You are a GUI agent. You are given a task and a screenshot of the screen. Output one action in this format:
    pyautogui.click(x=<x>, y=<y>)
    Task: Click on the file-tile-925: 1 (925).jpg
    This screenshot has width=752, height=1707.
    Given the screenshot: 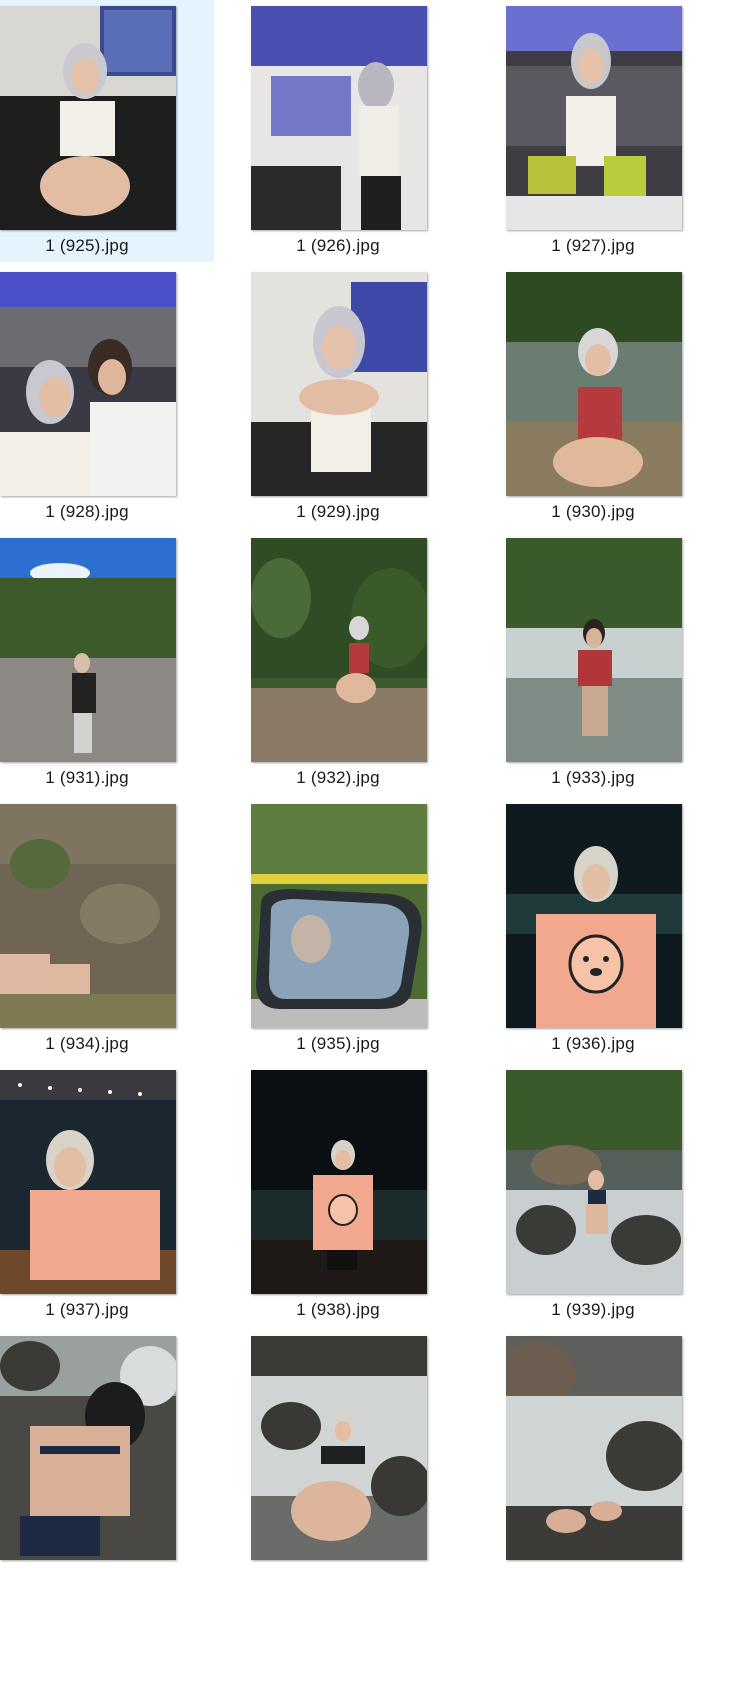 What is the action you would take?
    pyautogui.click(x=107, y=131)
    